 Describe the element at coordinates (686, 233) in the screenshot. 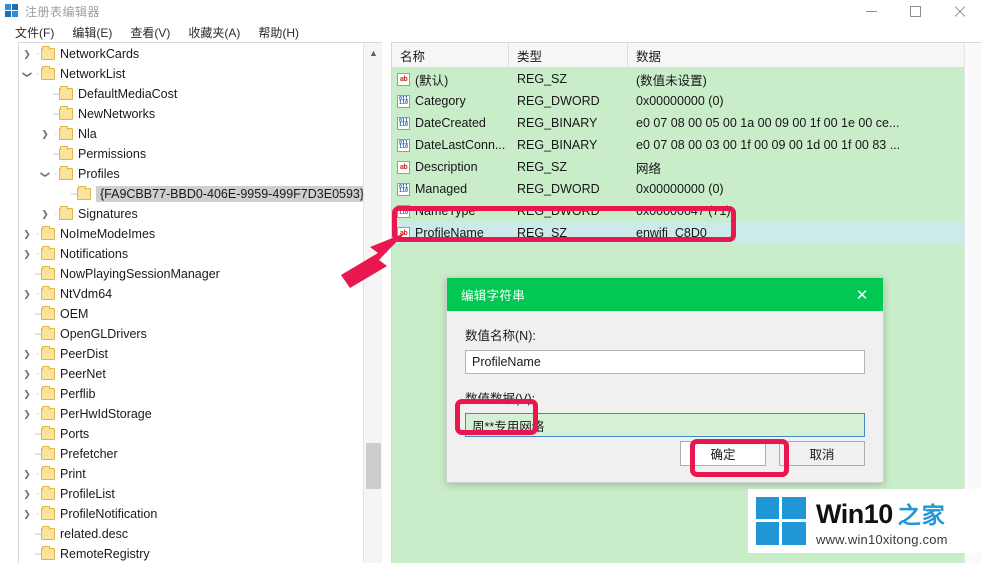

I see `table-row: ab ProfileName REG_SZ enwifi_C8D0` at that location.